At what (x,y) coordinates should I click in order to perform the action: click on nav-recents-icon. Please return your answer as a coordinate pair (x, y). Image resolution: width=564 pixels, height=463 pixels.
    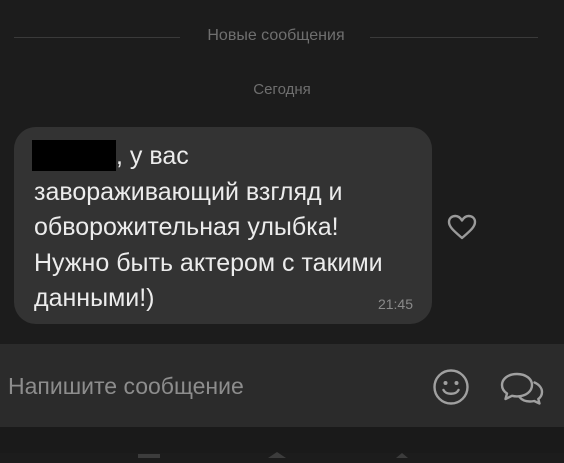
    Looking at the image, I should click on (405, 451).